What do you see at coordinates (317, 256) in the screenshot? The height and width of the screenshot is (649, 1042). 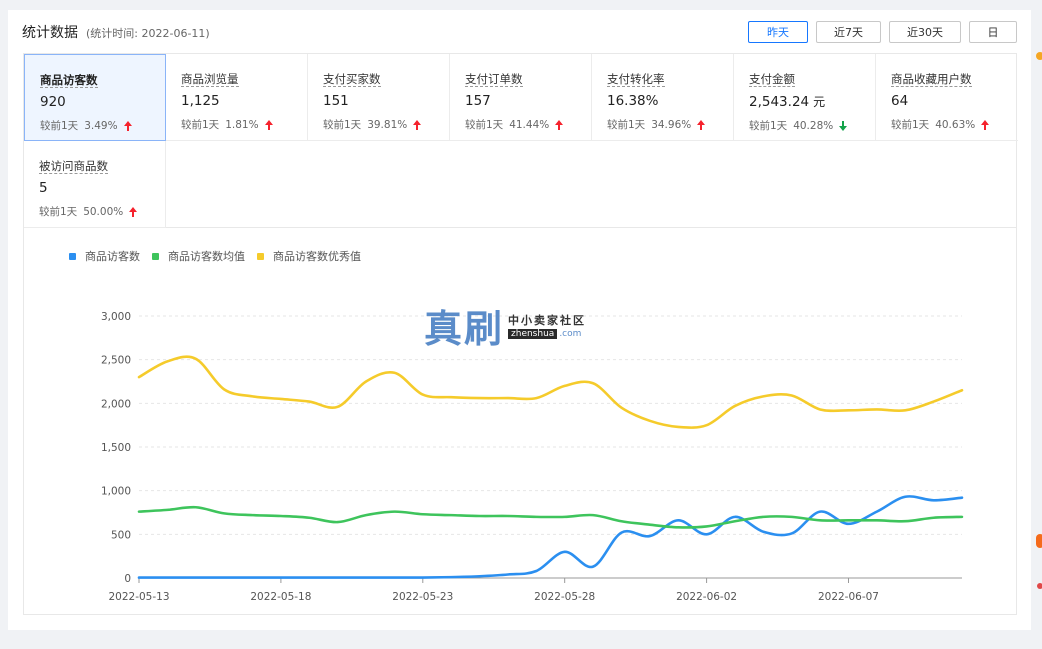 I see `legend-label: 商品访客数优秀值` at bounding box center [317, 256].